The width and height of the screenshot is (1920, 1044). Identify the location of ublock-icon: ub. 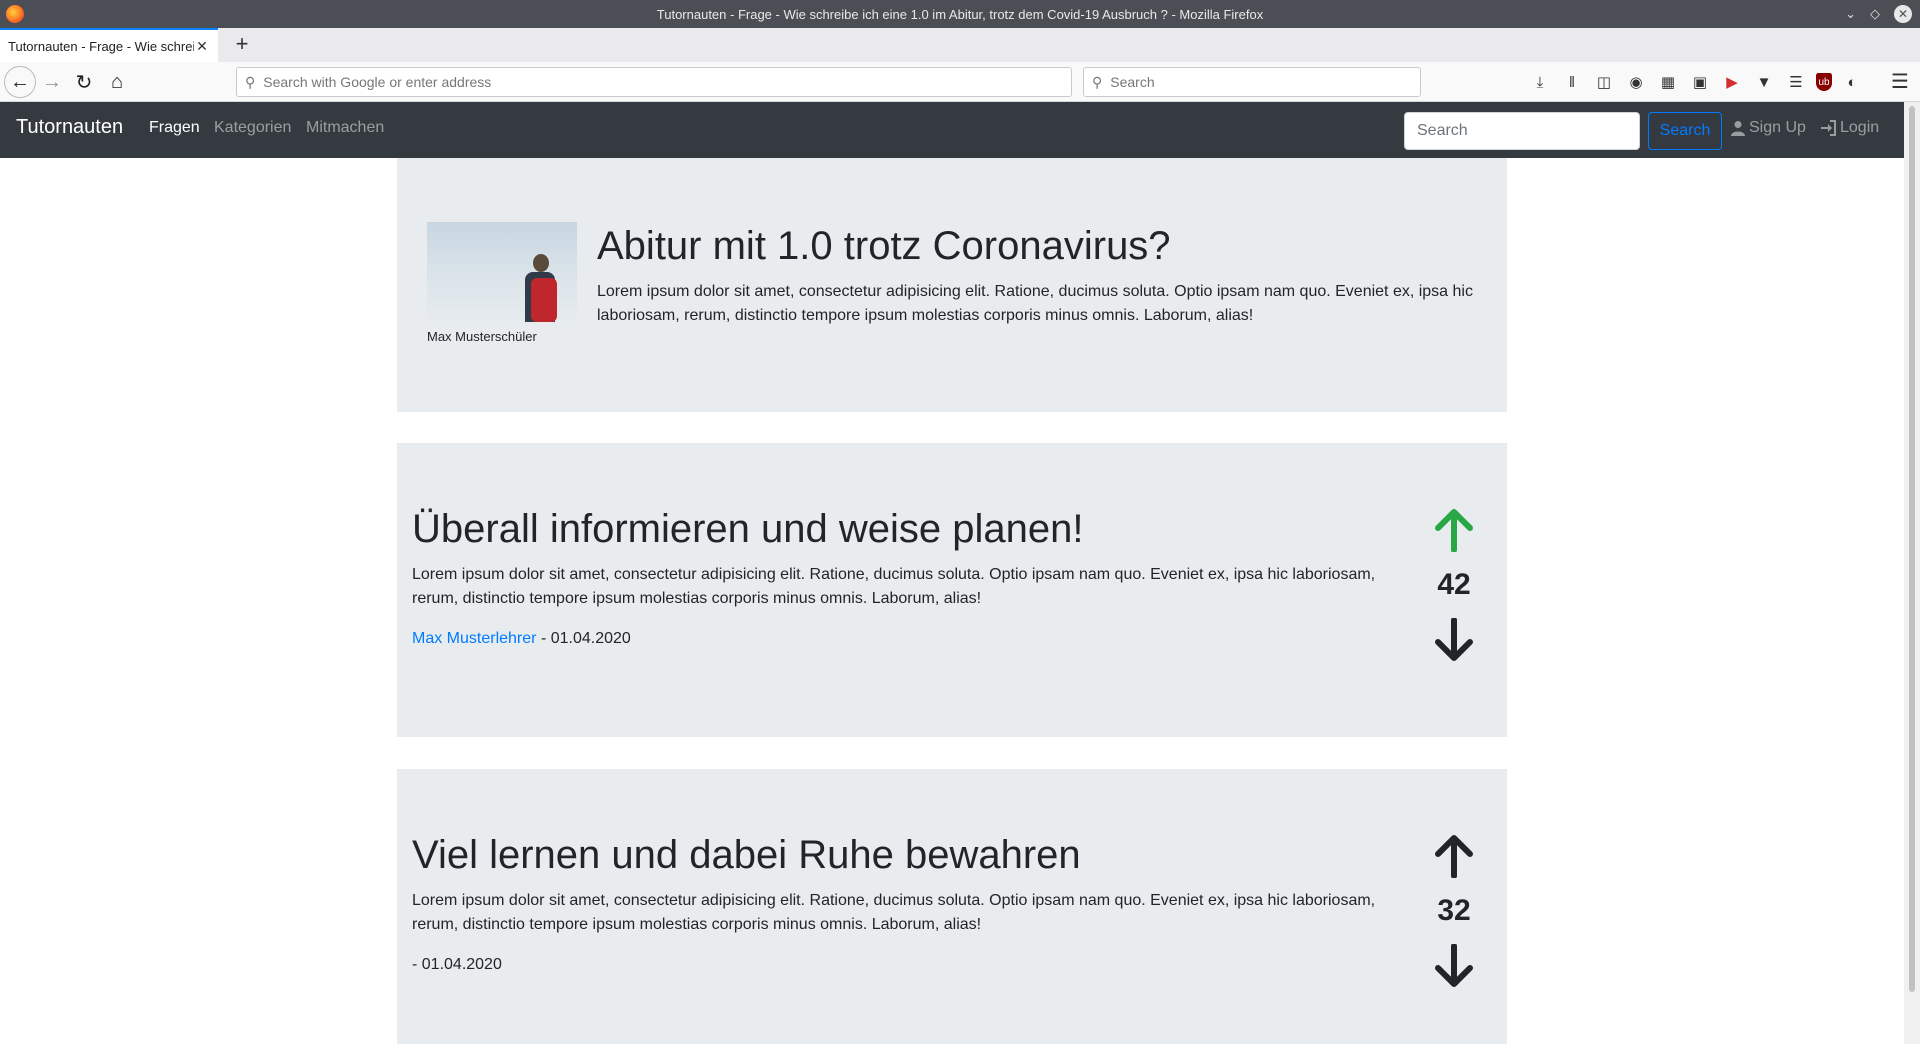
(1824, 82).